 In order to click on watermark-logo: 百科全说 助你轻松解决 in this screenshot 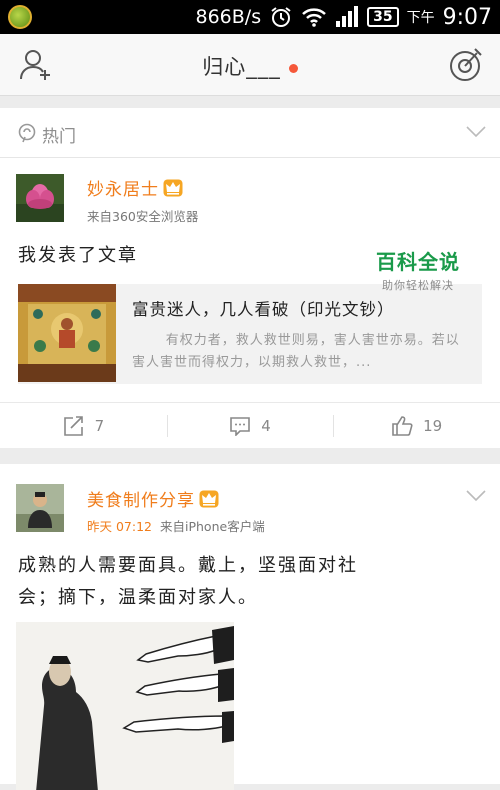, I will do `click(418, 269)`.